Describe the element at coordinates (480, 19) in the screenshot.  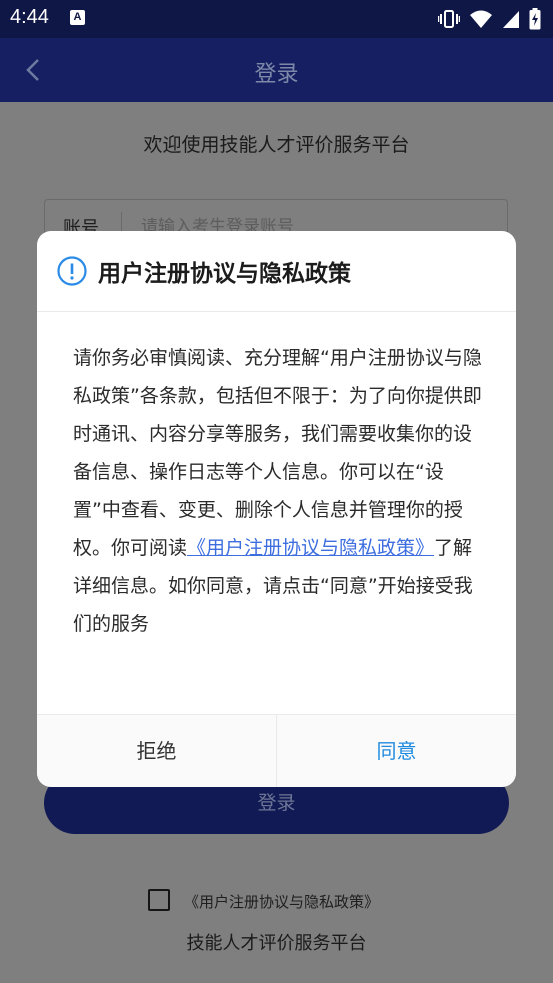
I see `wifi-icon` at that location.